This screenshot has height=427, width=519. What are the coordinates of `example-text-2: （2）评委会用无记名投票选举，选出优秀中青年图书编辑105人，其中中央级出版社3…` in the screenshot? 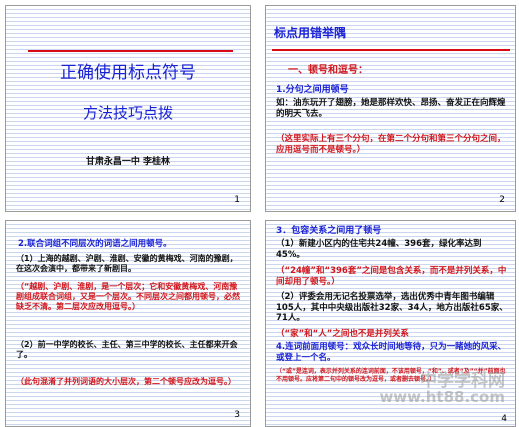 It's located at (392, 308).